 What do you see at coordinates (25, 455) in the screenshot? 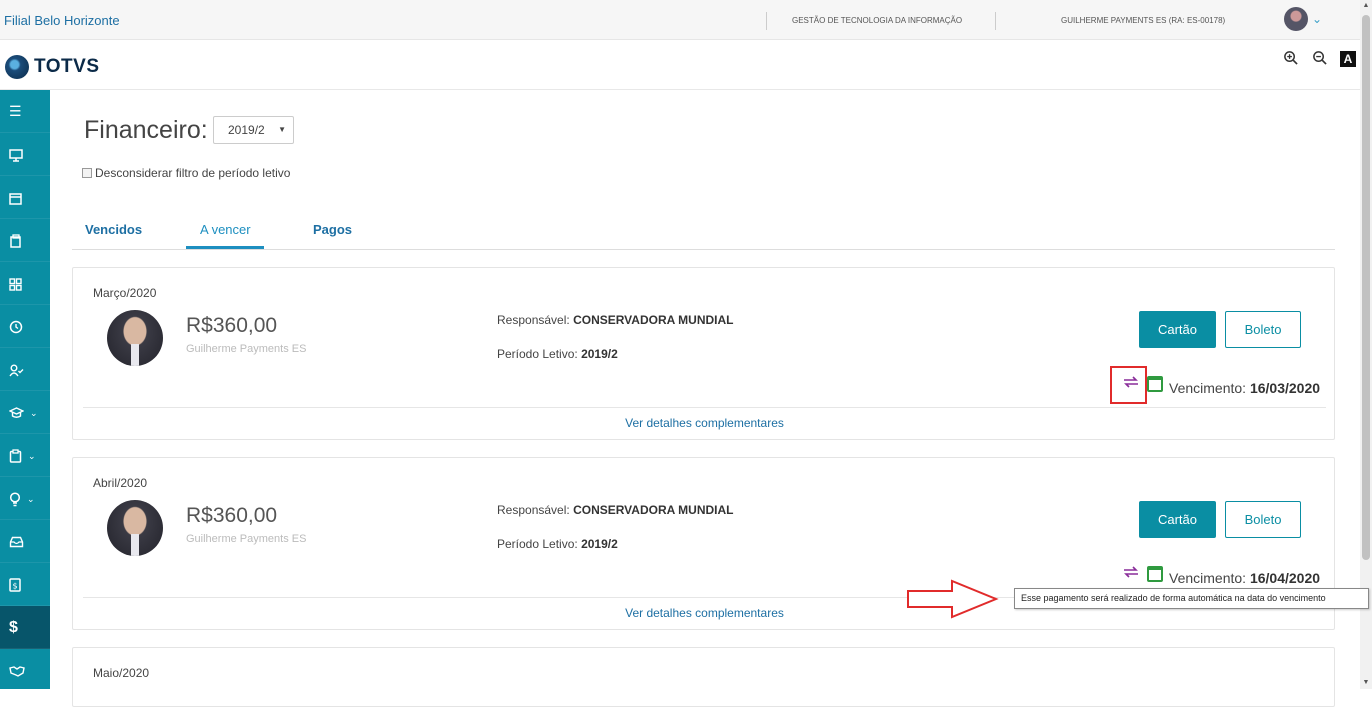
I see `sidebar-item-clipboard: ⌄` at bounding box center [25, 455].